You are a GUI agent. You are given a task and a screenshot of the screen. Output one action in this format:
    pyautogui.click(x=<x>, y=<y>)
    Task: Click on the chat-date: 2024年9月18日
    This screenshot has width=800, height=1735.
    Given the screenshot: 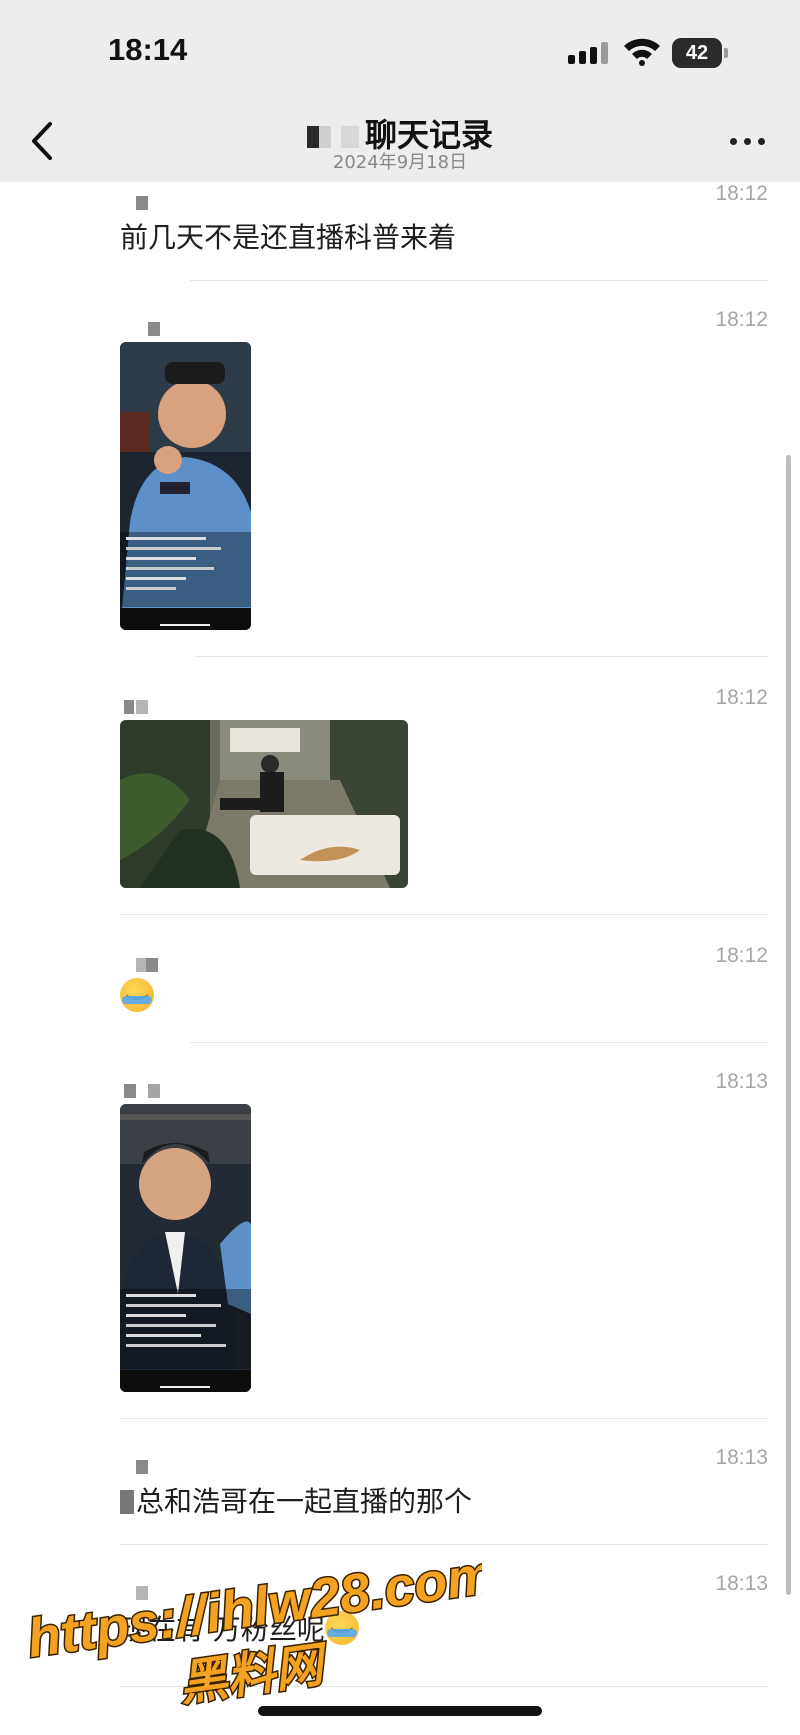 What is the action you would take?
    pyautogui.click(x=400, y=162)
    